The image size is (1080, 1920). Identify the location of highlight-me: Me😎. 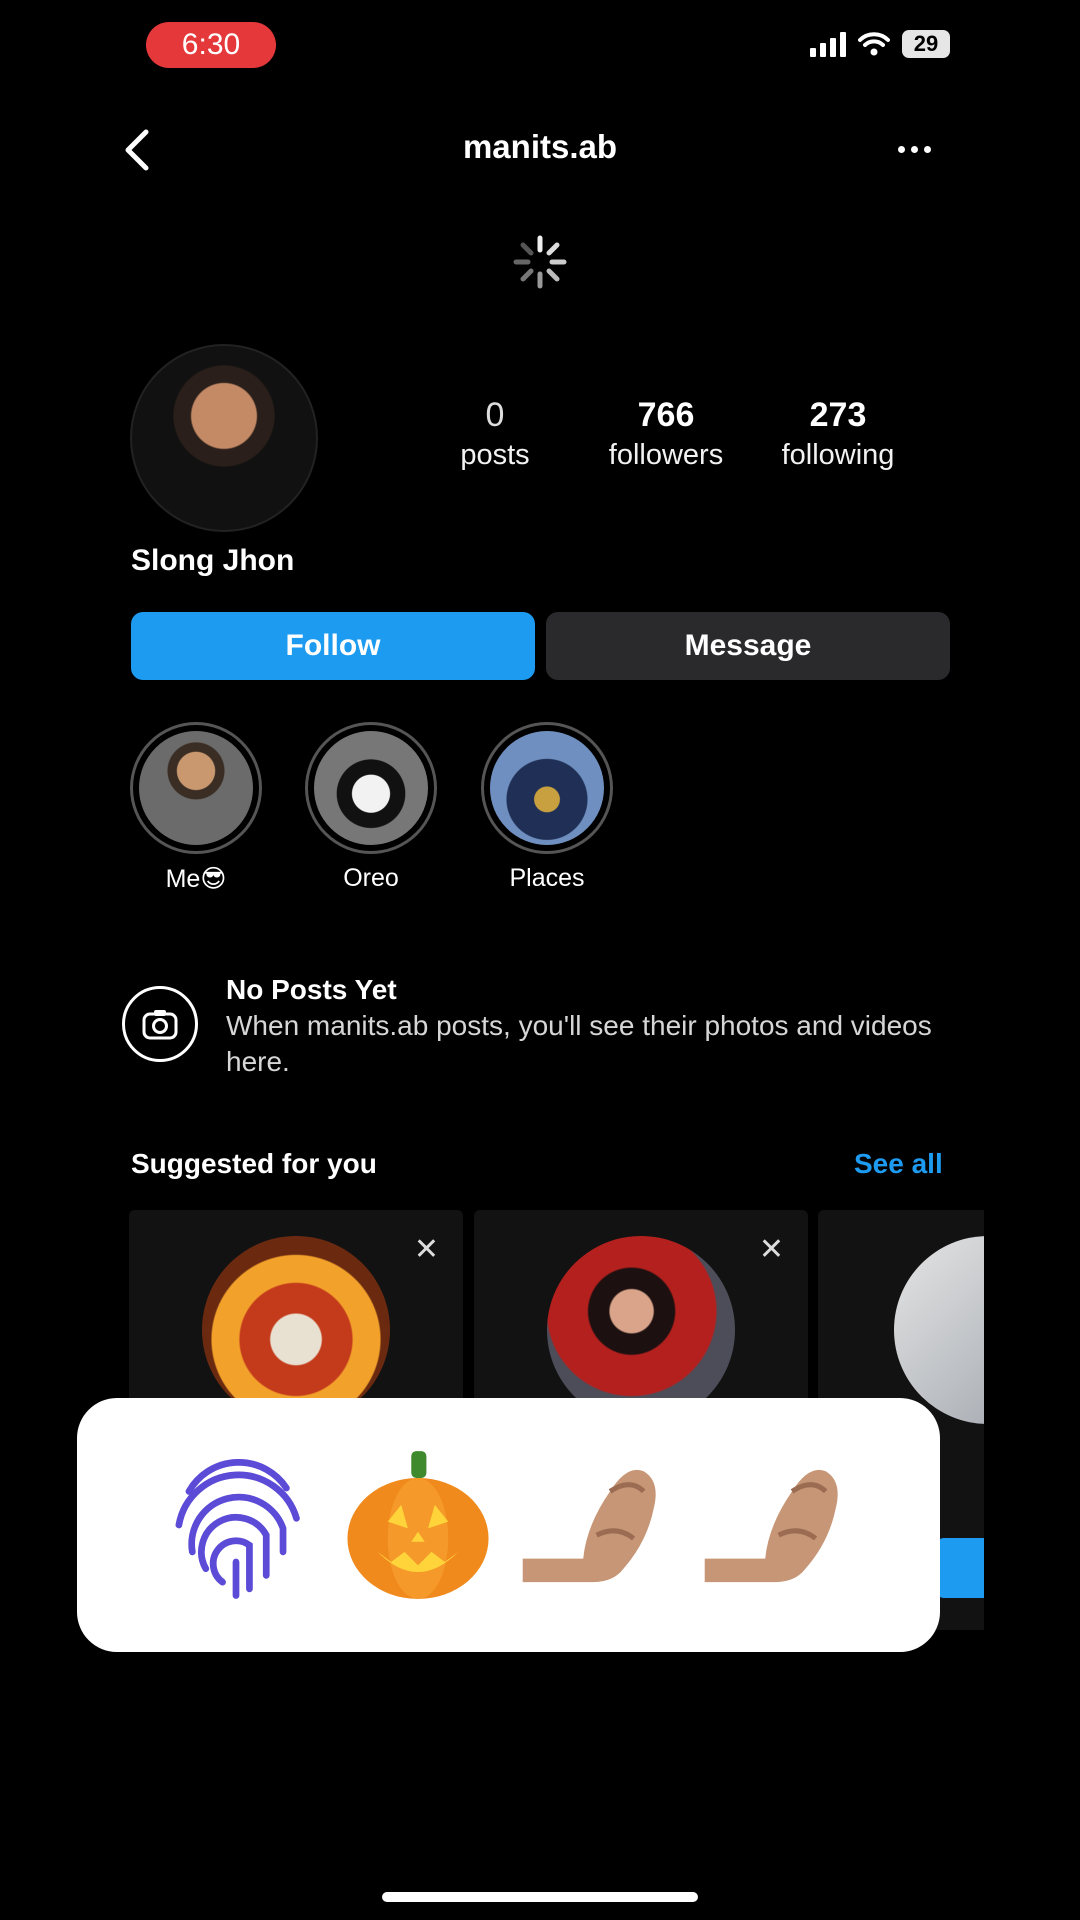
(196, 808).